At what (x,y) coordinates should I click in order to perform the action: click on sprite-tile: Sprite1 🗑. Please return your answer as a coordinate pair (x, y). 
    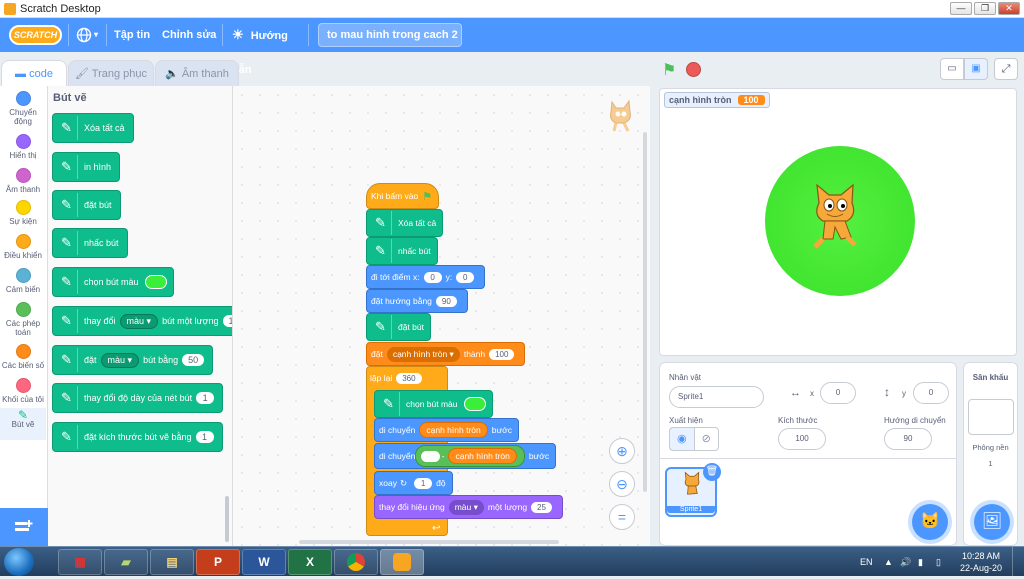
    Looking at the image, I should click on (693, 490).